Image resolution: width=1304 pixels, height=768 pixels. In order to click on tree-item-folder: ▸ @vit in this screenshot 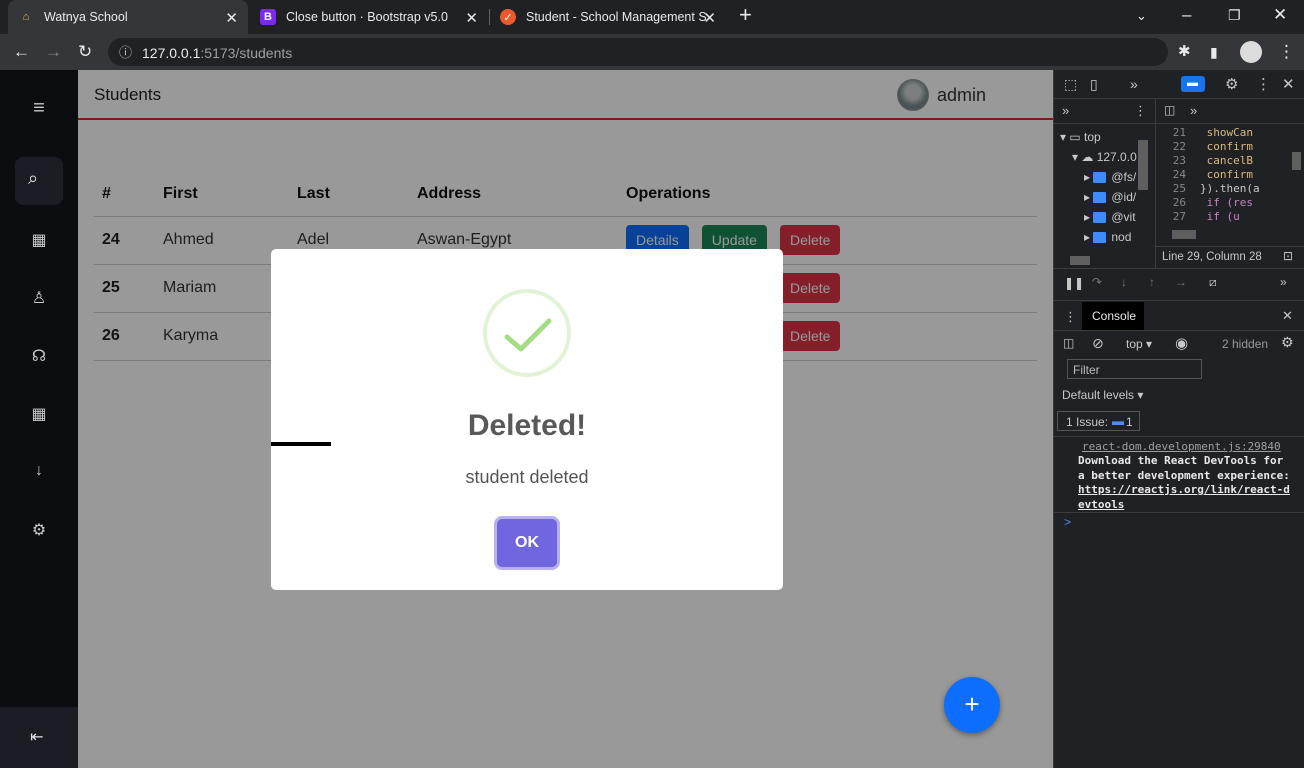, I will do `click(1110, 217)`.